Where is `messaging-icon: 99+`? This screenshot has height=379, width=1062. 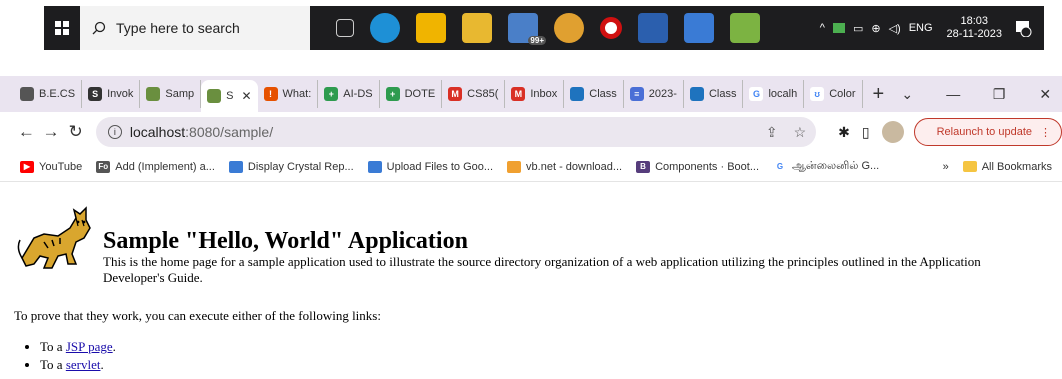
messaging-icon: 99+ is located at coordinates (527, 29).